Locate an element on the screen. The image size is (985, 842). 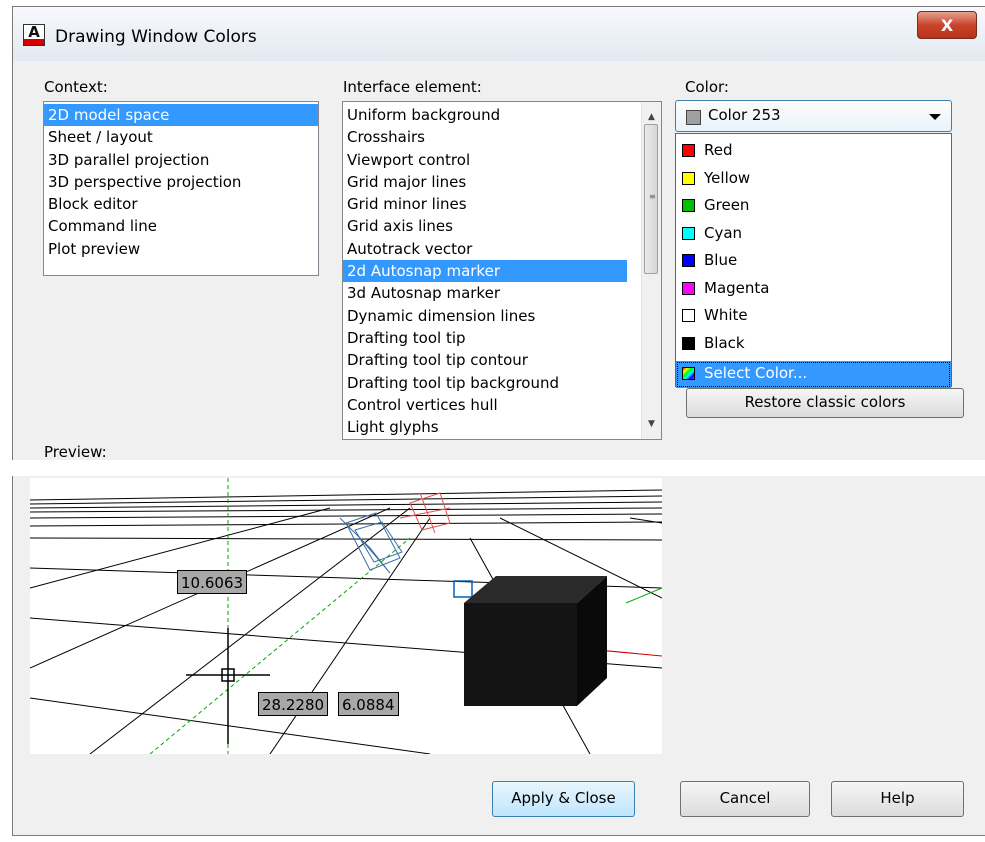
close-icon: X is located at coordinates (947, 25).